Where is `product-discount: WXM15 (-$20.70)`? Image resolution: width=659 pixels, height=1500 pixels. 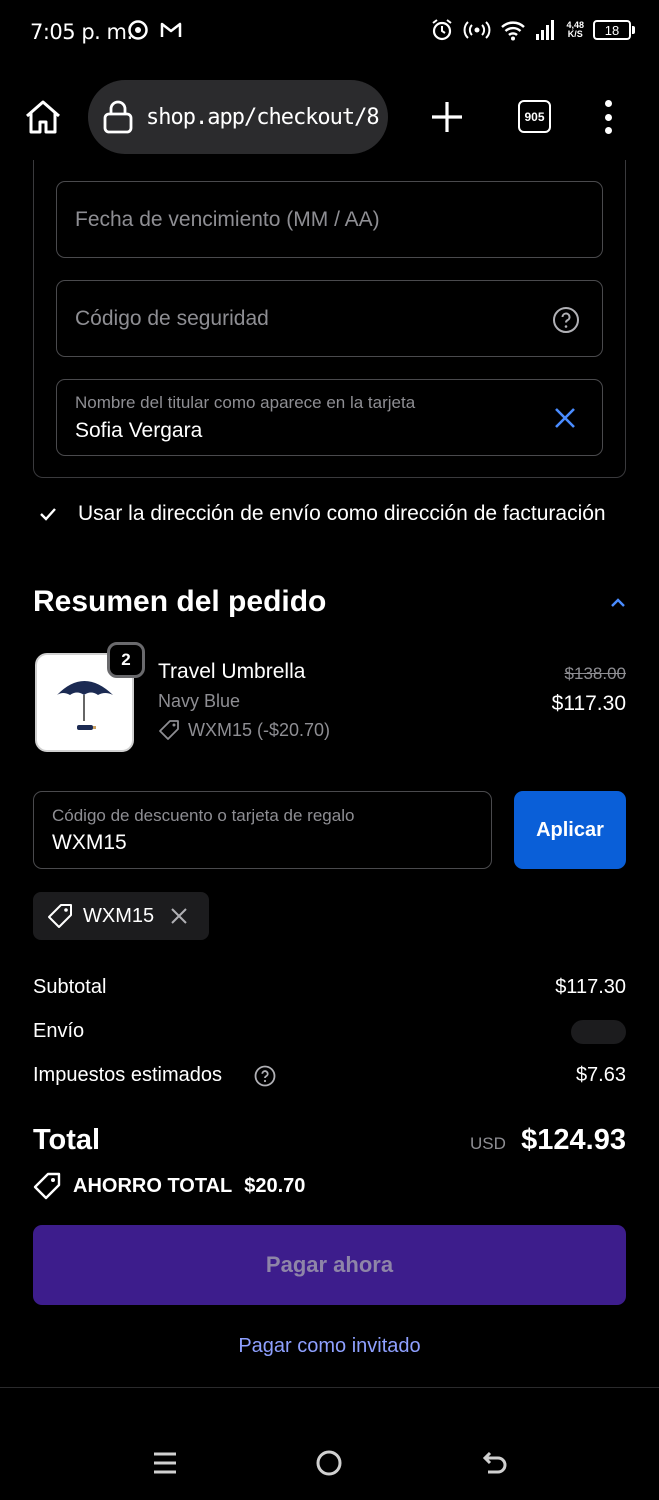
product-discount: WXM15 (-$20.70) is located at coordinates (244, 730).